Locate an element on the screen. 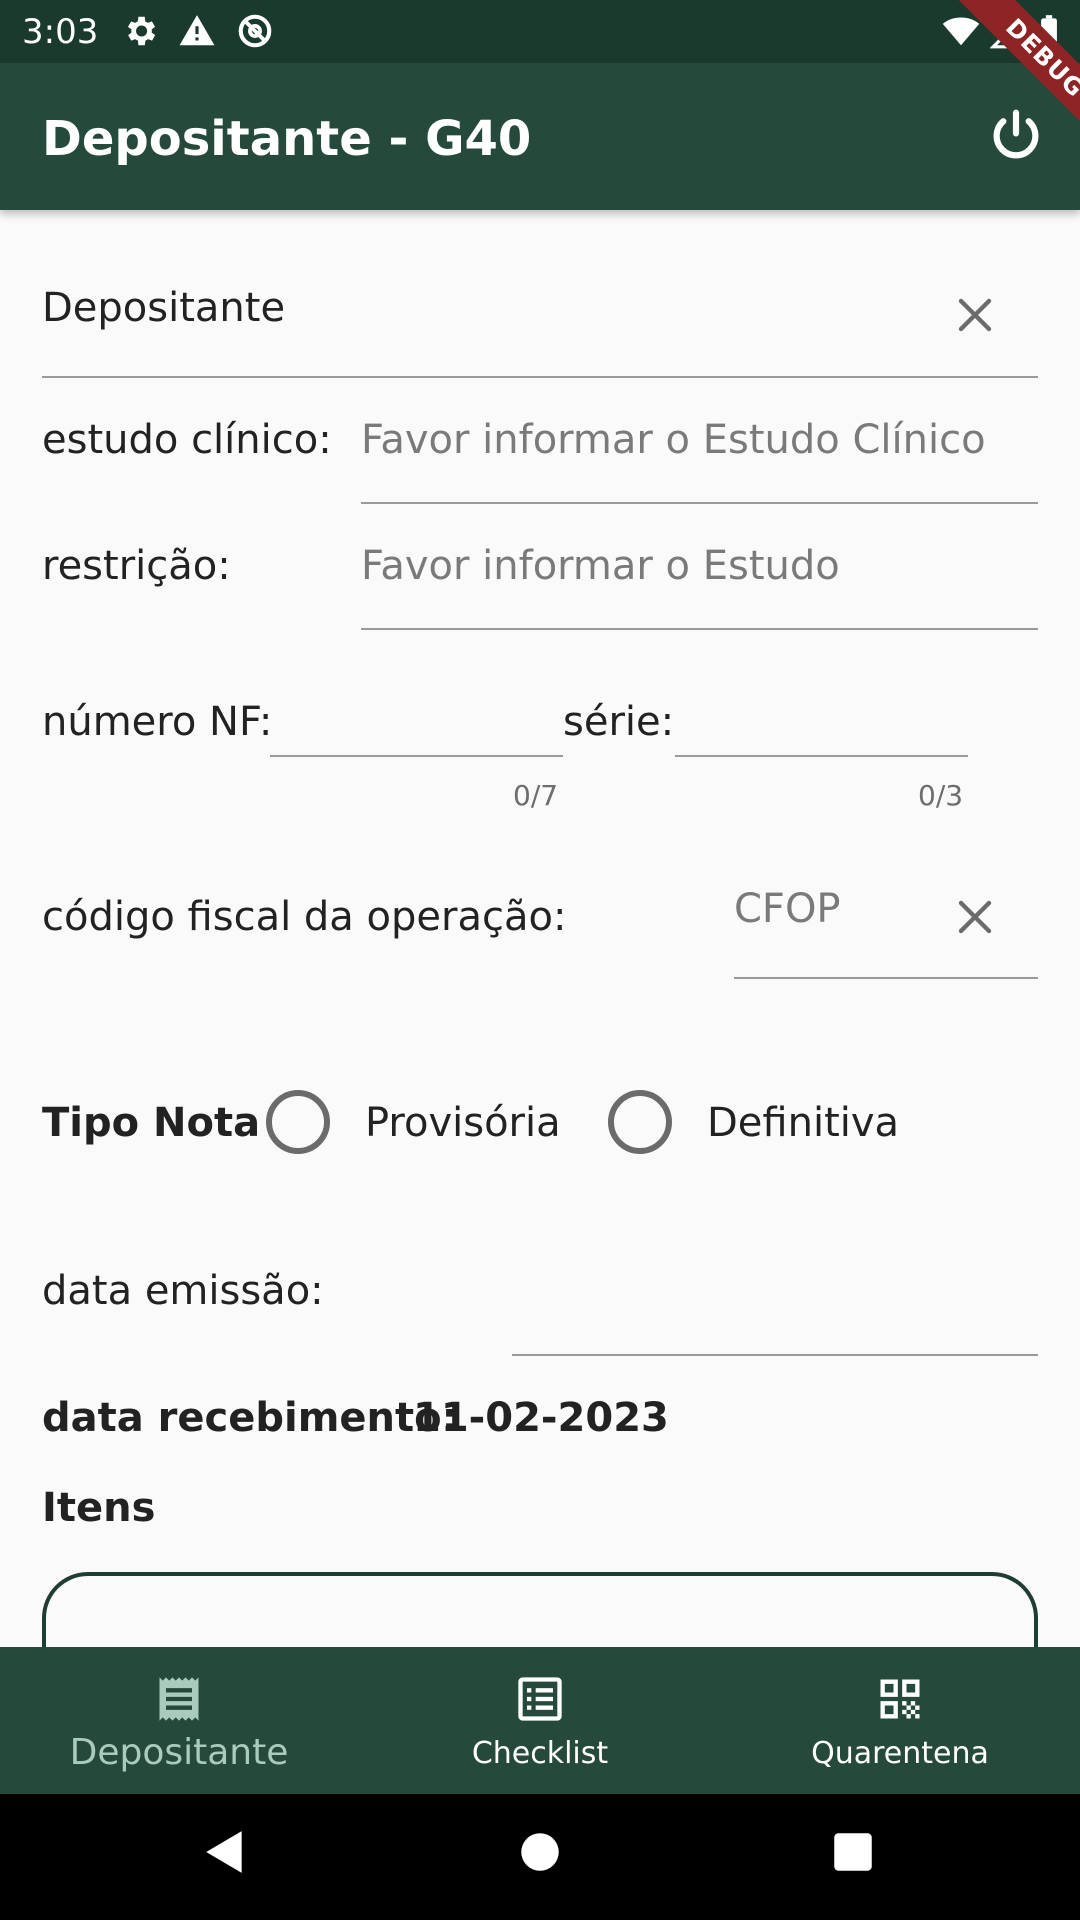  itens-label: Itens is located at coordinates (99, 1508).